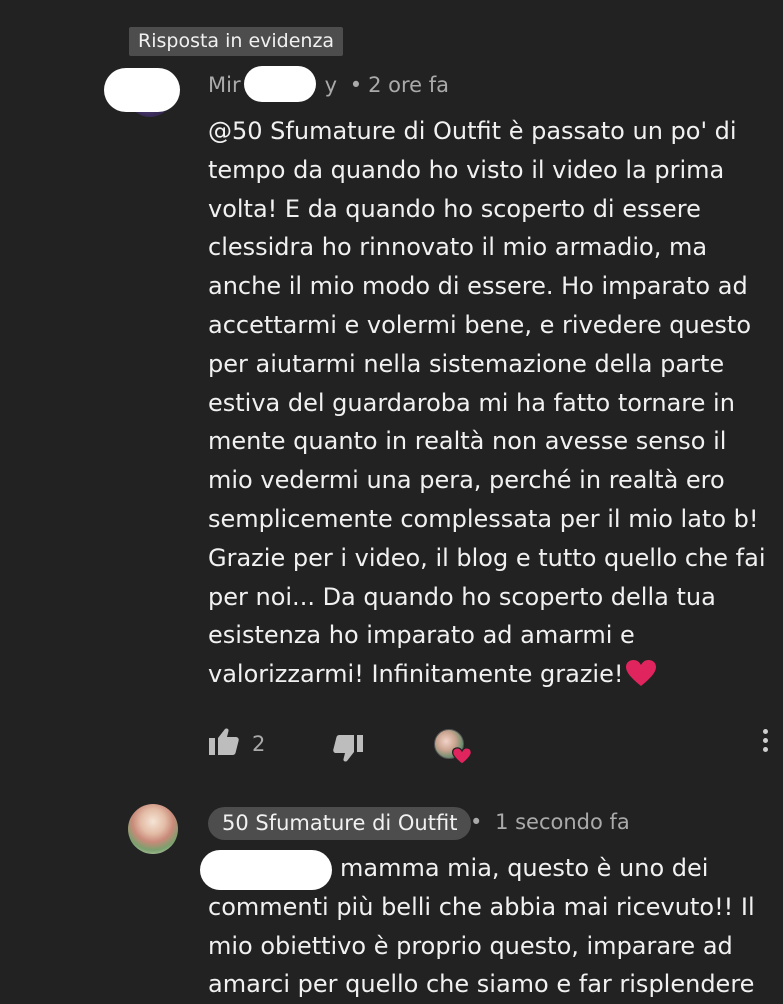  I want to click on thumbs-up-icon, so click(224, 744).